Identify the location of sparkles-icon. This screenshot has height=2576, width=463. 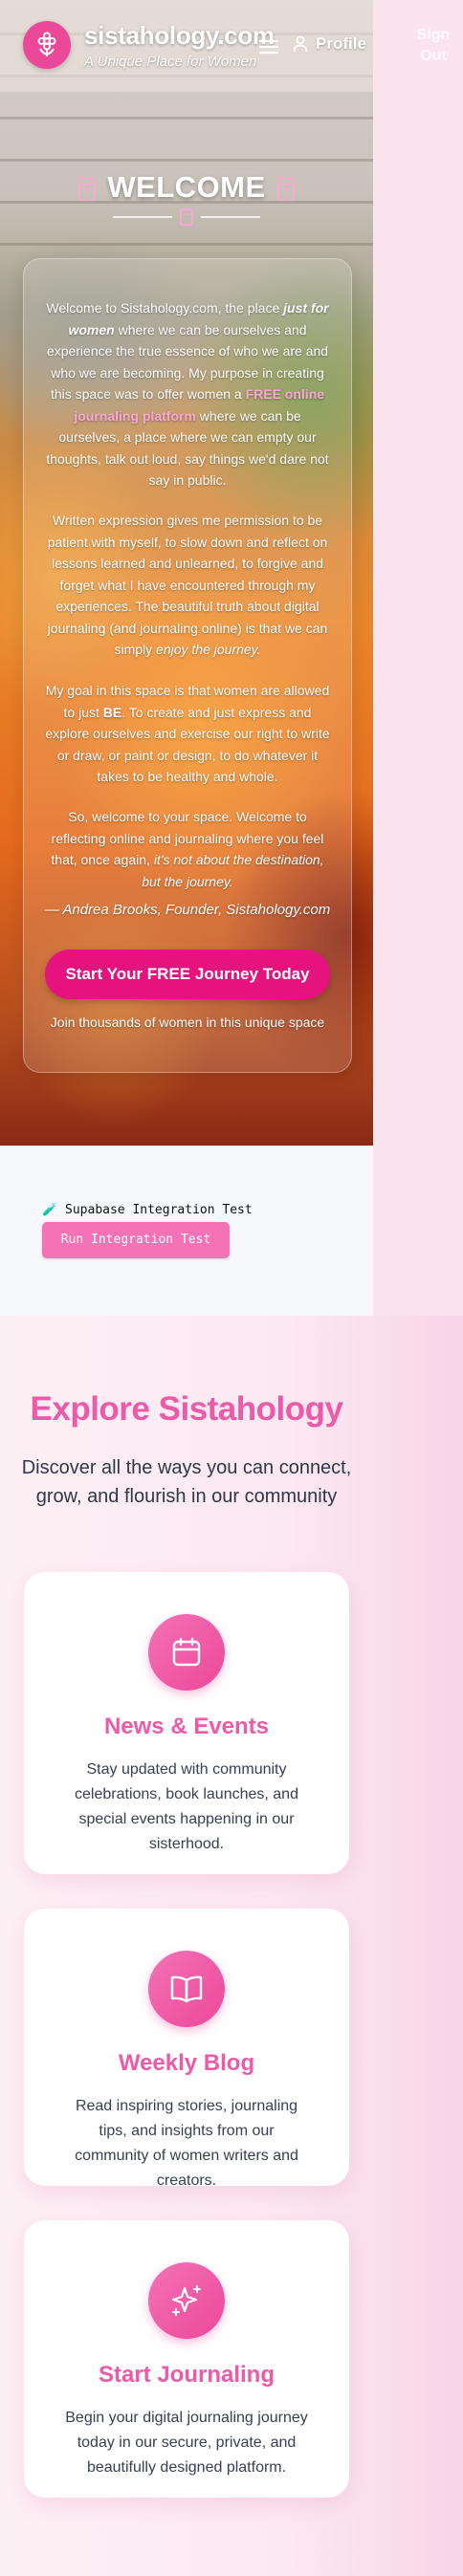
(186, 2300).